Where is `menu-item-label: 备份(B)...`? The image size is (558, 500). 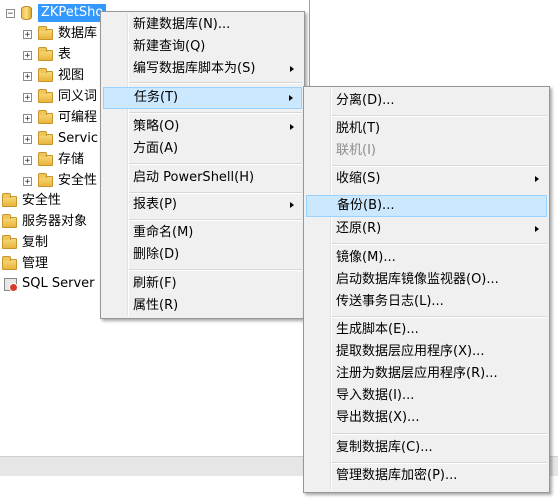
menu-item-label: 备份(B)... is located at coordinates (366, 205).